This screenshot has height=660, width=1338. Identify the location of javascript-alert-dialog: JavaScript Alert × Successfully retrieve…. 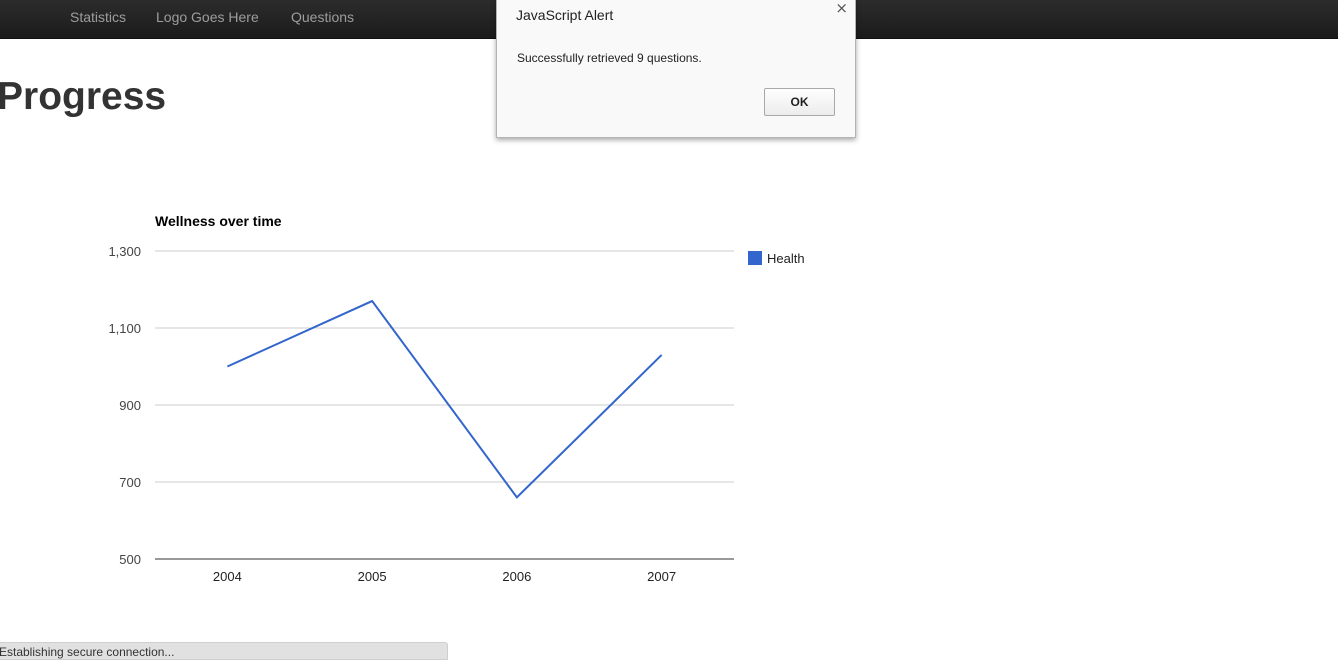
(676, 69).